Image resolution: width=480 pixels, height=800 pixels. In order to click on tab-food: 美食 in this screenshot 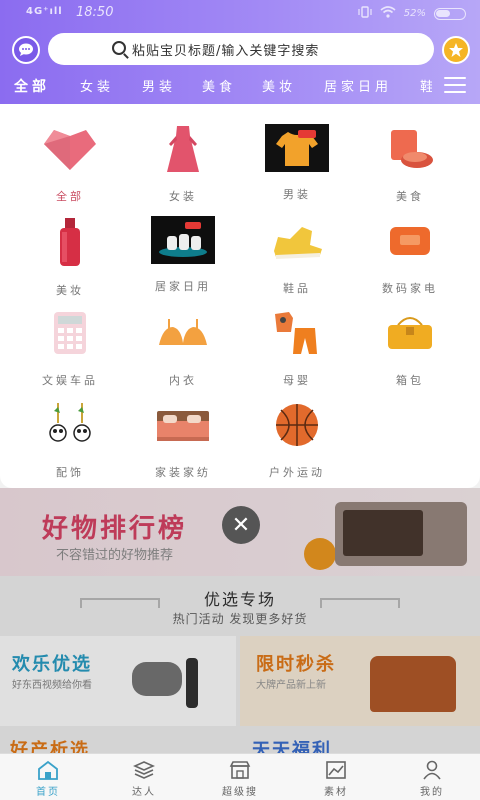, I will do `click(219, 85)`.